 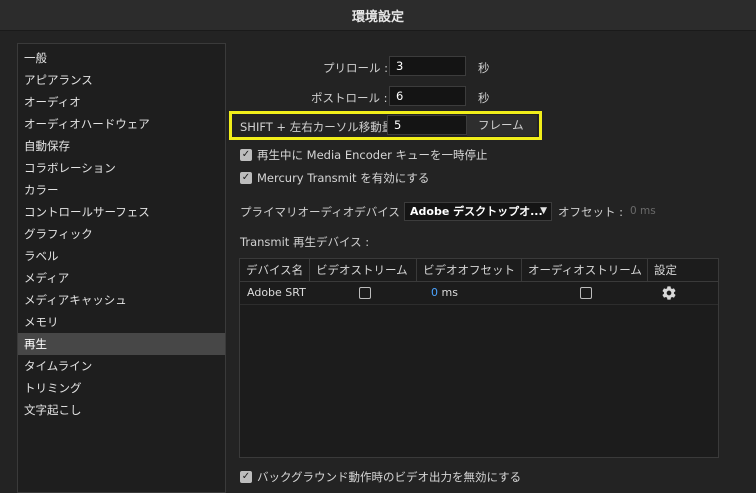 What do you see at coordinates (363, 270) in the screenshot?
I see `column-video-stream: ビデオストリーム` at bounding box center [363, 270].